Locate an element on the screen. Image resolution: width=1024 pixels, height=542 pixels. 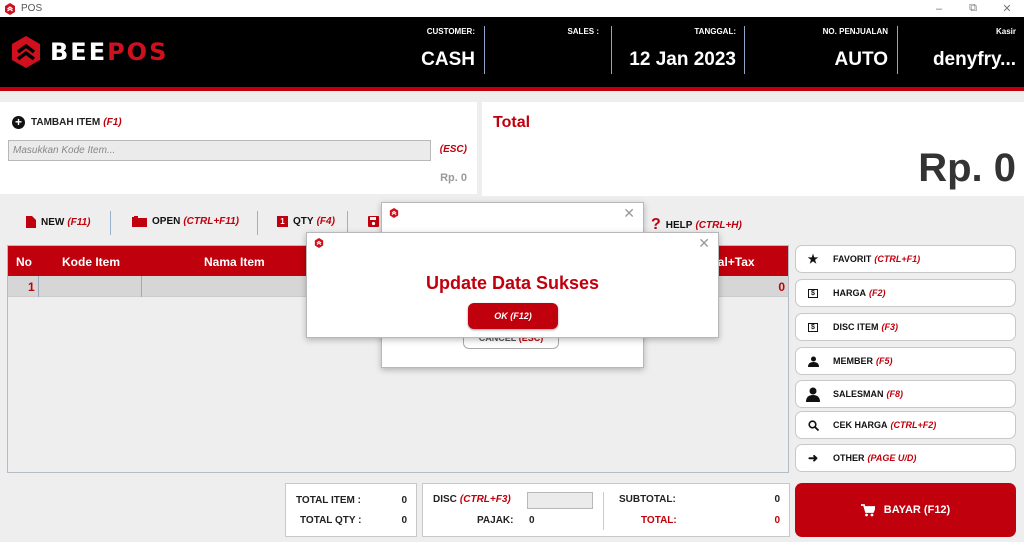
total-qty-label: TOTAL QTY : is located at coordinates (331, 520).